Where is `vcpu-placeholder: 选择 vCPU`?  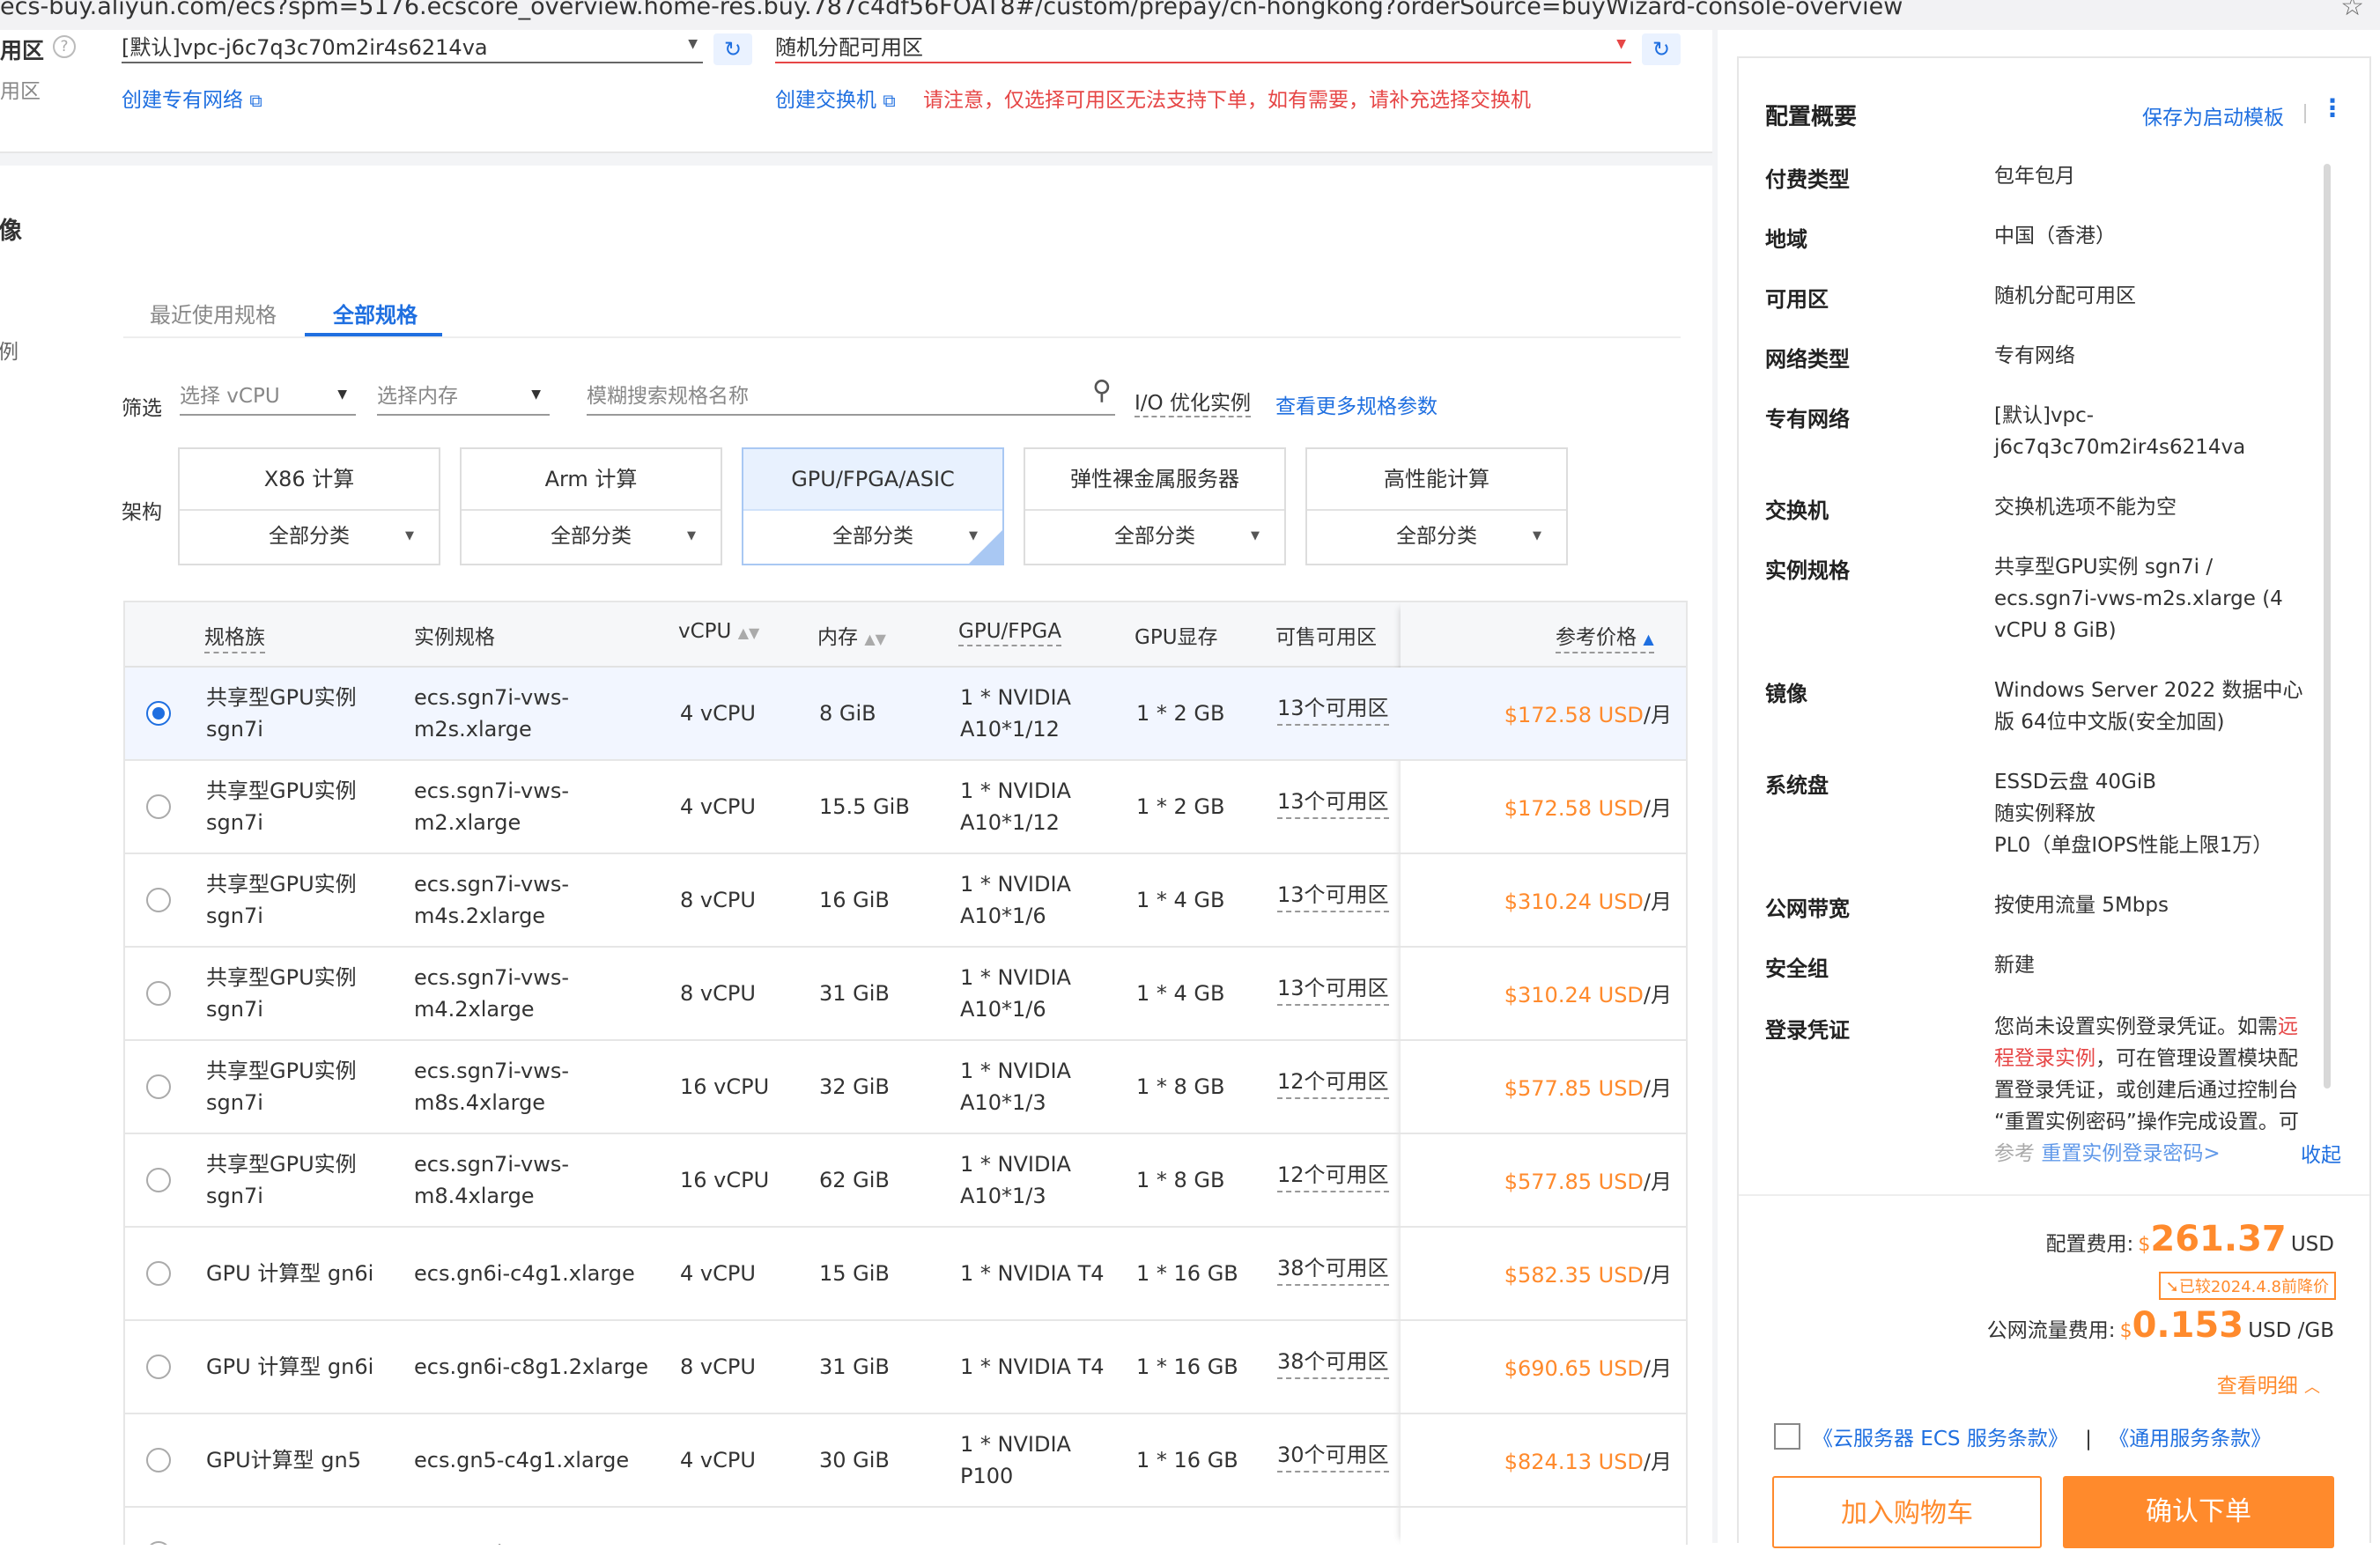 vcpu-placeholder: 选择 vCPU is located at coordinates (230, 397).